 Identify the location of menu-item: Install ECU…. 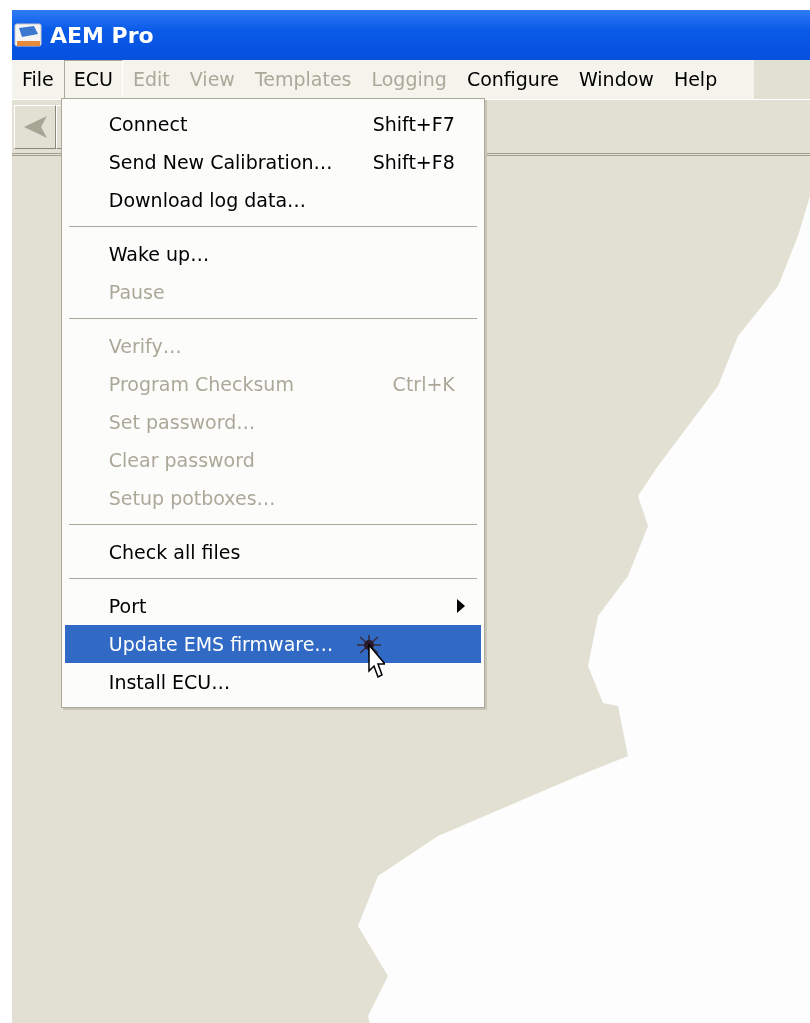
(272, 681).